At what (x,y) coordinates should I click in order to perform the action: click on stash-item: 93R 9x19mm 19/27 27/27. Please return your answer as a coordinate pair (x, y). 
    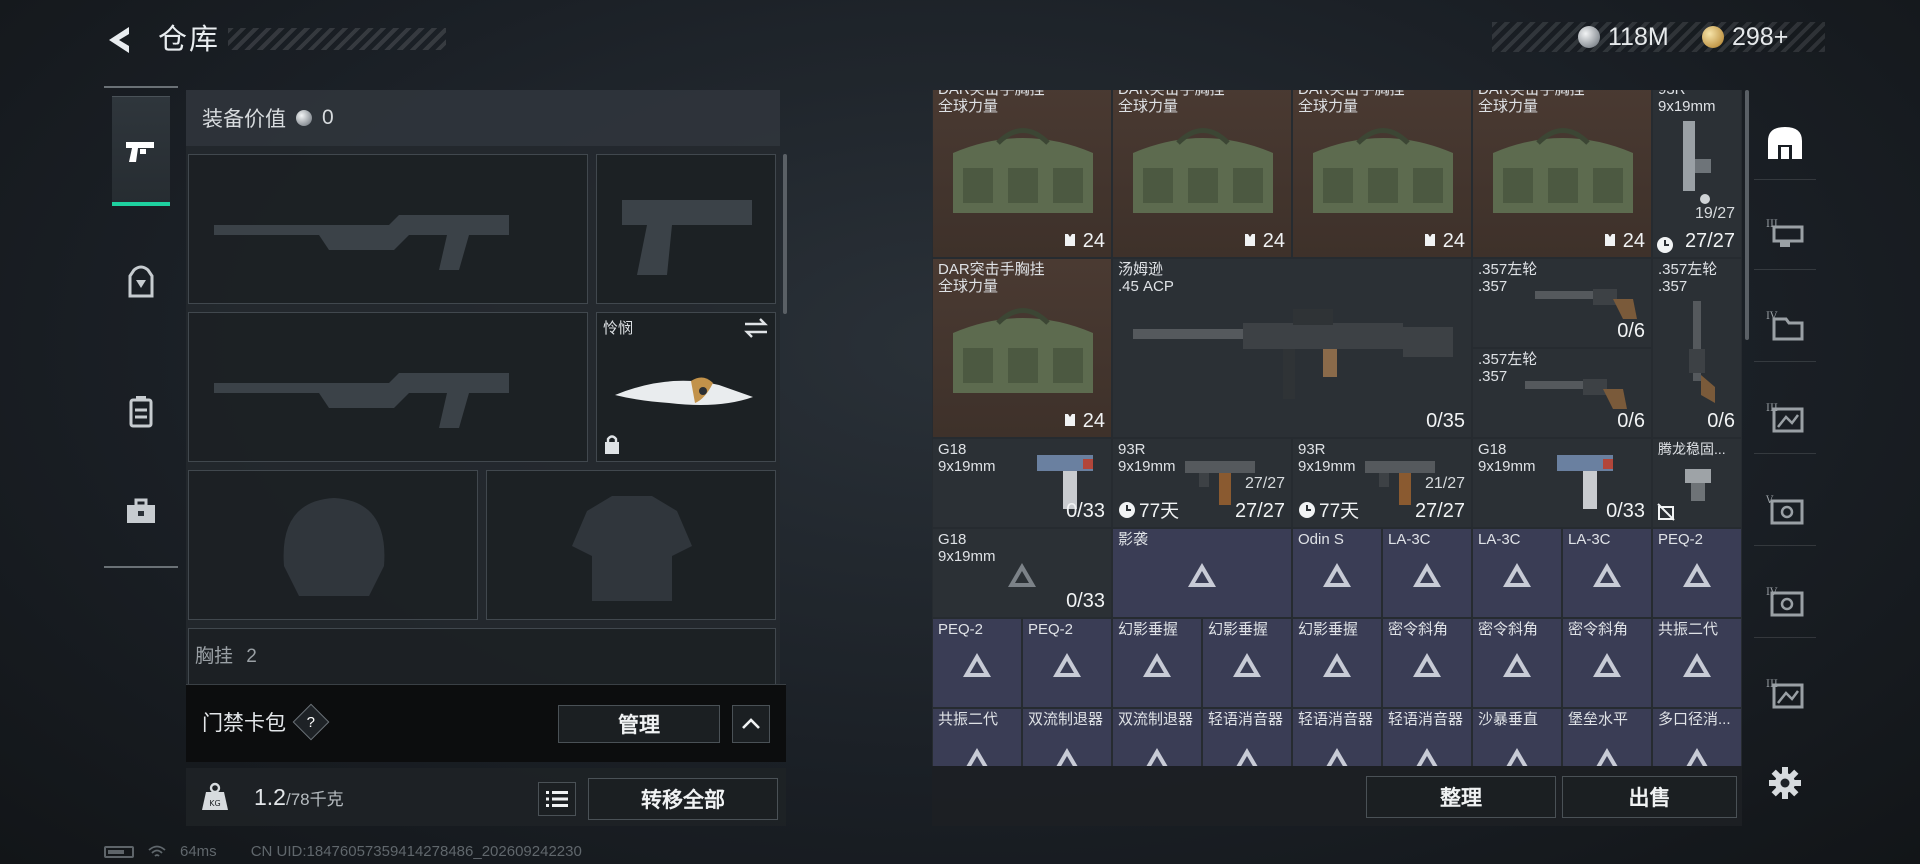
    Looking at the image, I should click on (1697, 174).